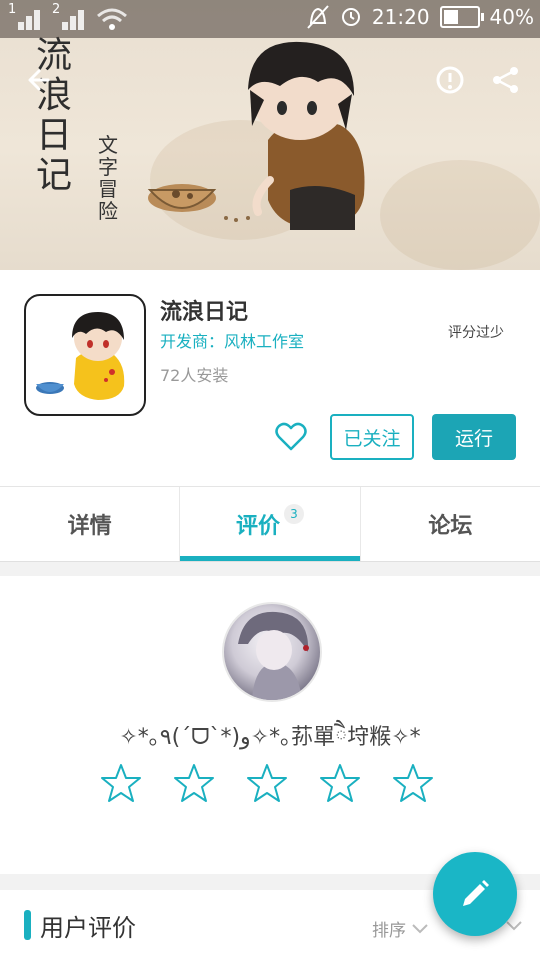  What do you see at coordinates (112, 19) in the screenshot?
I see `wifi-icon` at bounding box center [112, 19].